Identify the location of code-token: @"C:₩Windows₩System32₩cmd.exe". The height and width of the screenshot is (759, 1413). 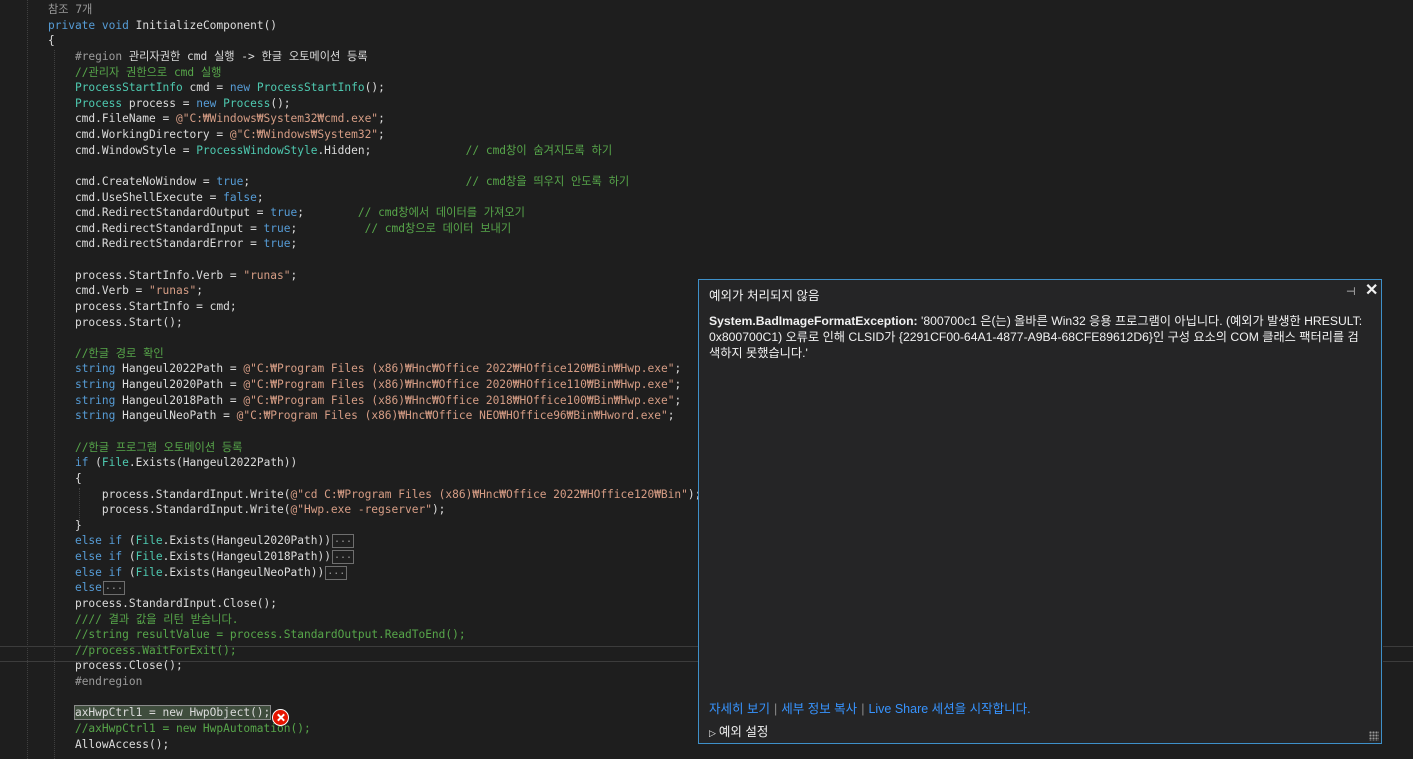
(277, 119).